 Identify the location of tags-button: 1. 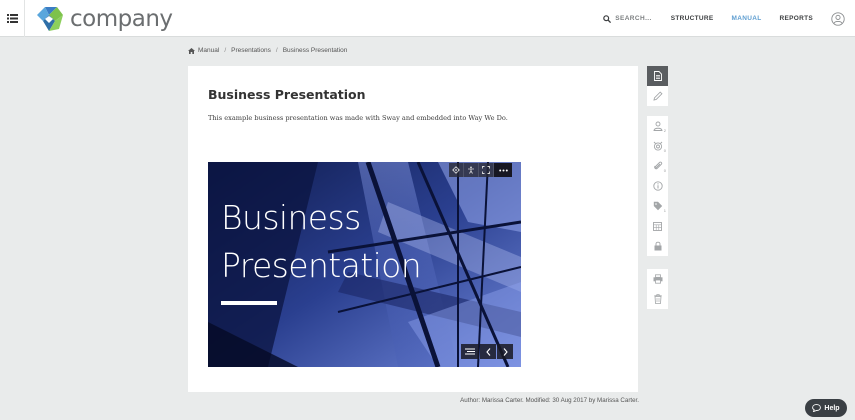
(657, 206).